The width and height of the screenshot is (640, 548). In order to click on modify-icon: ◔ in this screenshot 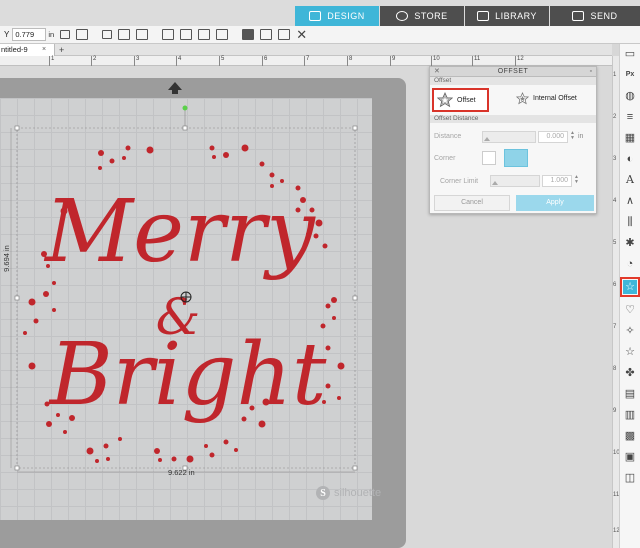, I will do `click(630, 264)`.